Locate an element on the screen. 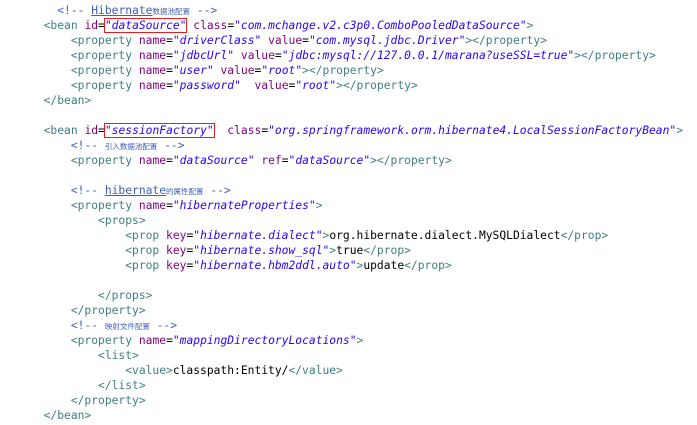  attribute-value-token: "jdbcUrl" is located at coordinates (203, 55).